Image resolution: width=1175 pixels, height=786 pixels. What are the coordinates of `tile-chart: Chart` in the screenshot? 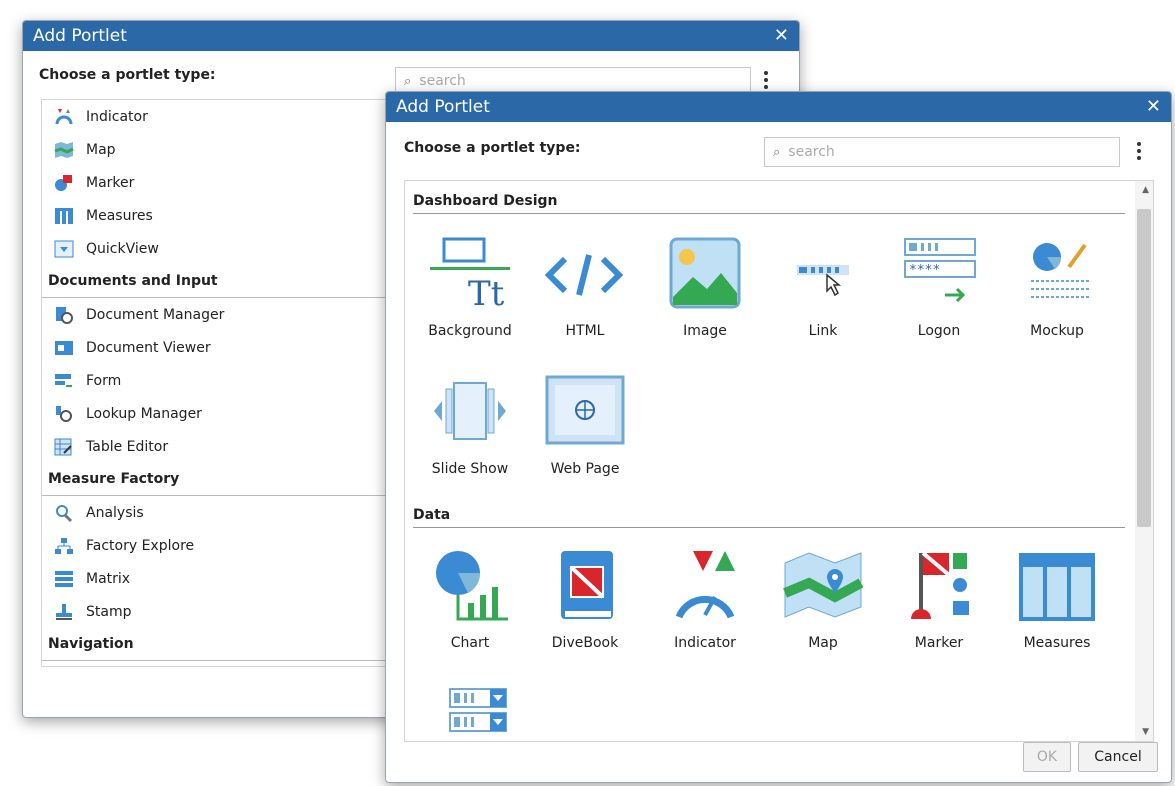 It's located at (470, 600).